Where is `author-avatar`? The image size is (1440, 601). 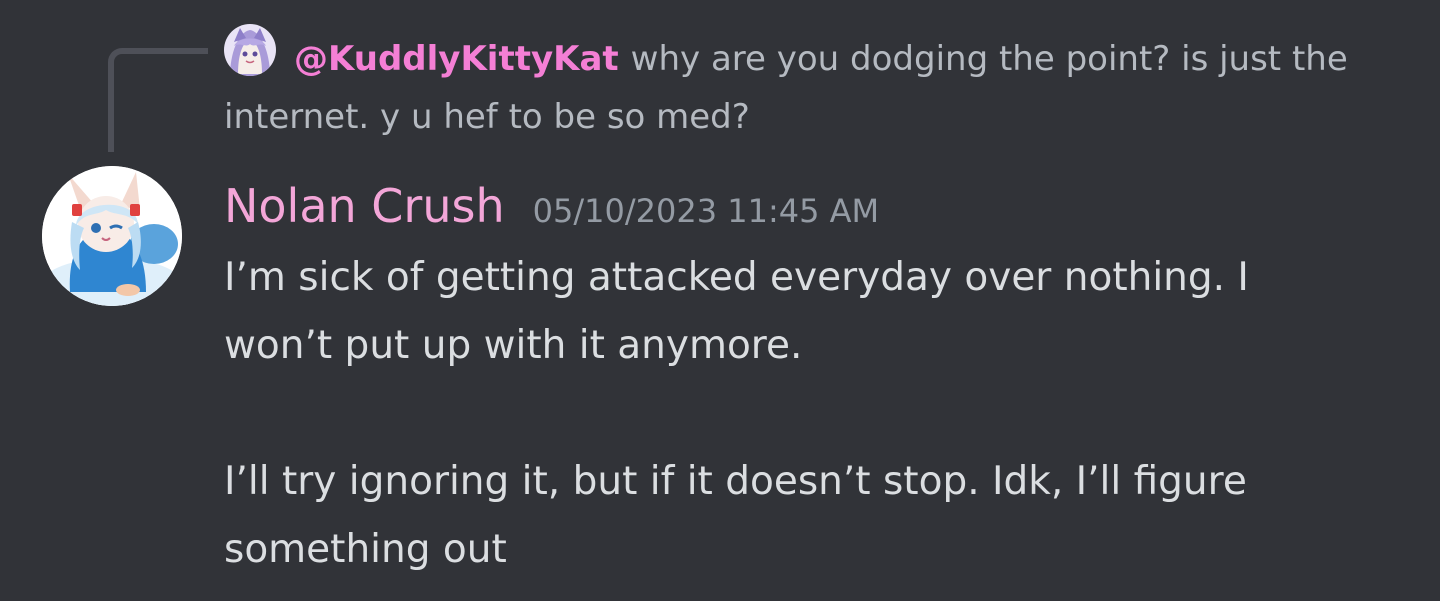
author-avatar is located at coordinates (112, 236).